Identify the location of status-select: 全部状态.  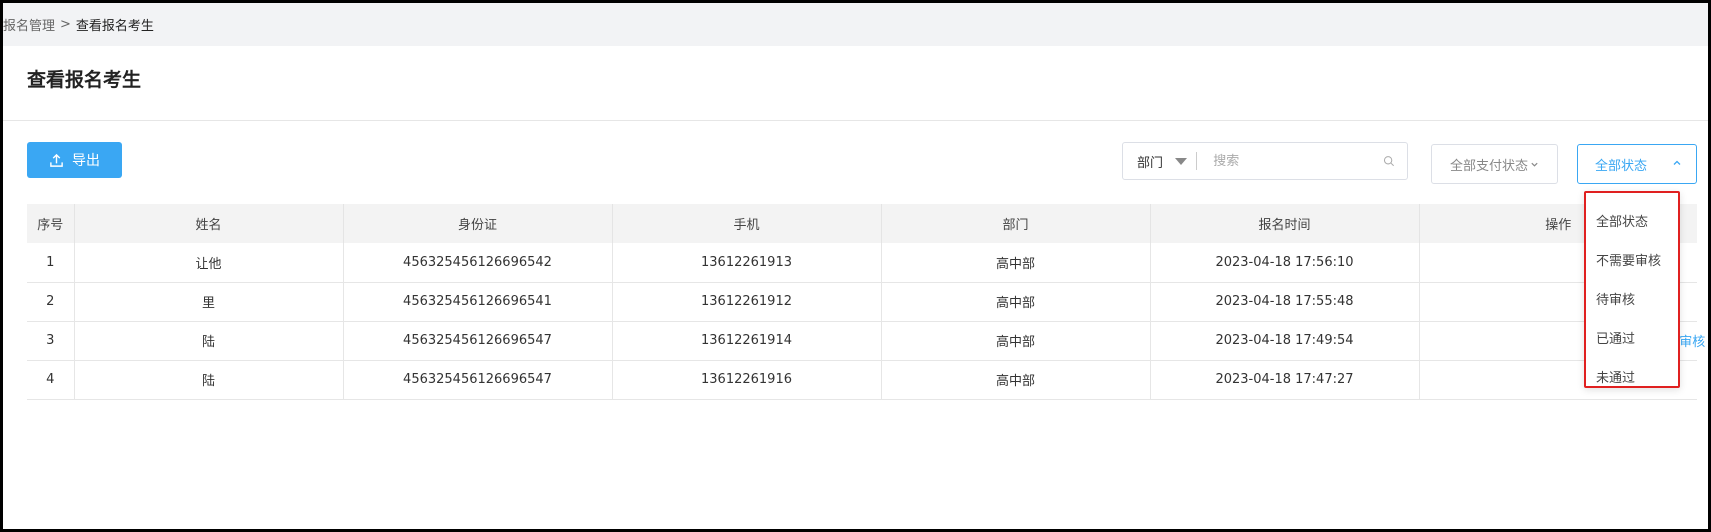
(1637, 164).